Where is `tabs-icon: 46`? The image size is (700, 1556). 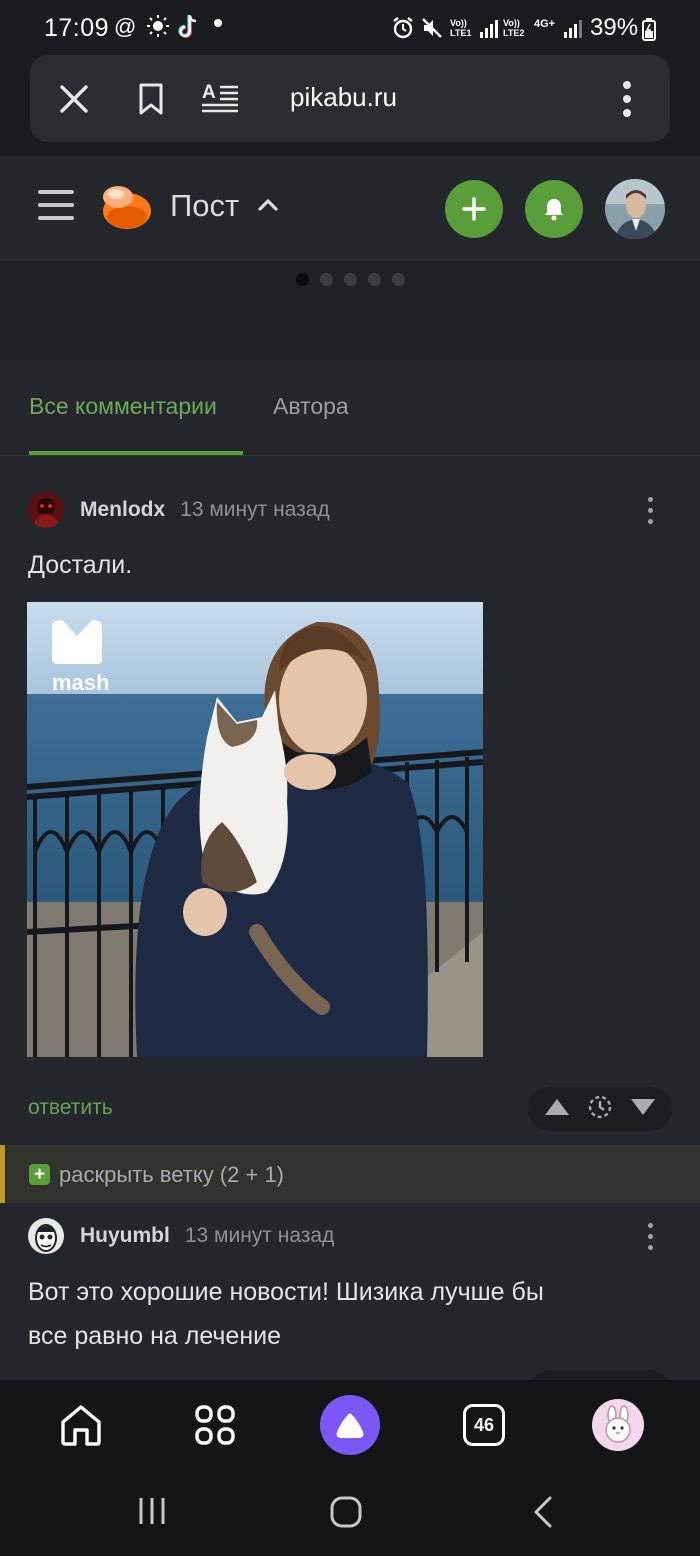
tabs-icon: 46 is located at coordinates (484, 1425).